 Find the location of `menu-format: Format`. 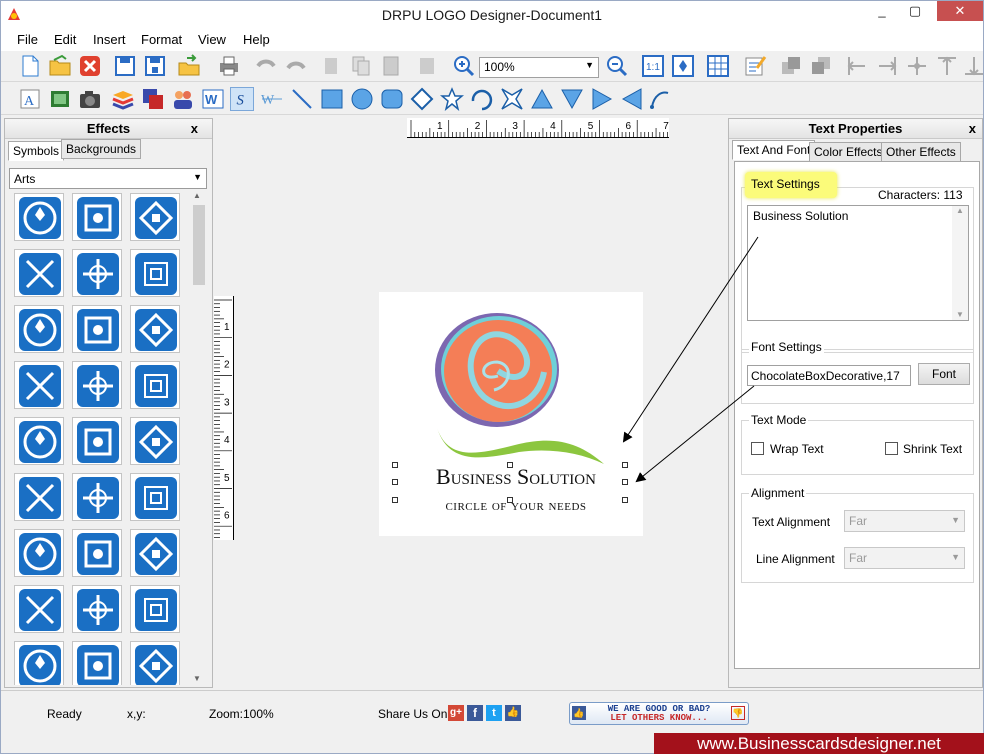

menu-format: Format is located at coordinates (161, 39).